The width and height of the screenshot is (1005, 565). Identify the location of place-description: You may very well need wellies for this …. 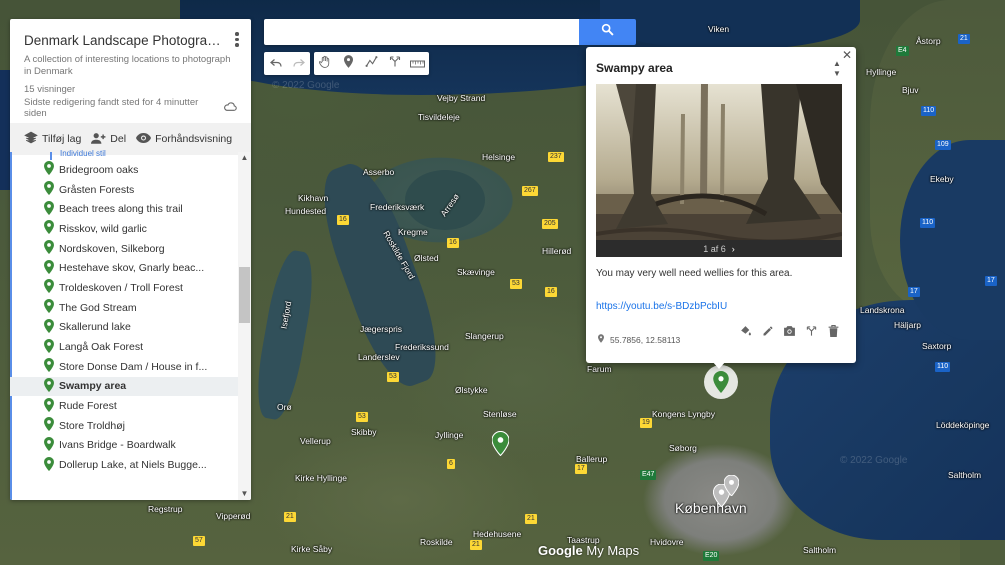
(694, 273).